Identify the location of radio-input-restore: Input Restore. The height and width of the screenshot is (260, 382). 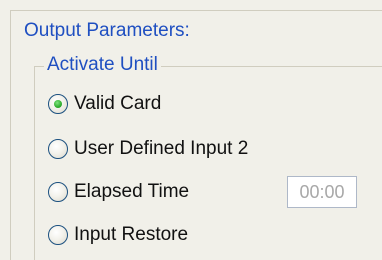
(118, 235).